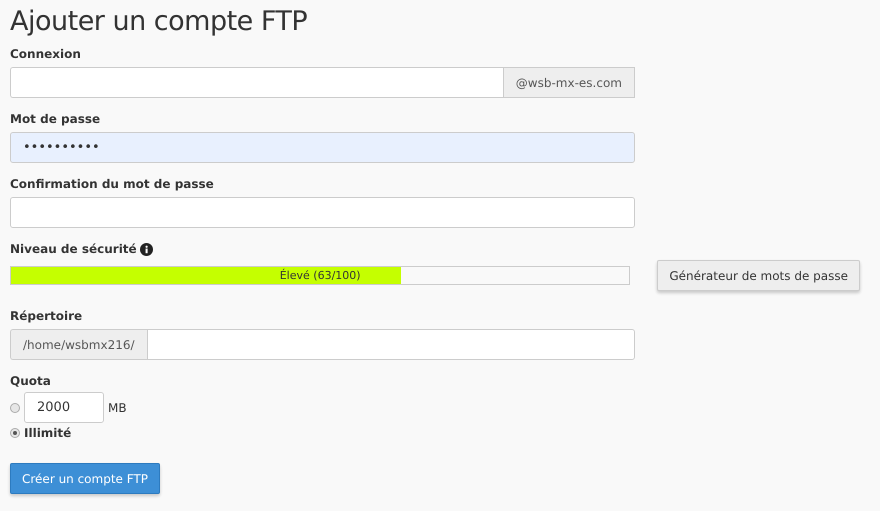 The height and width of the screenshot is (511, 880). I want to click on strength-reading: Élevé (63/100), so click(320, 276).